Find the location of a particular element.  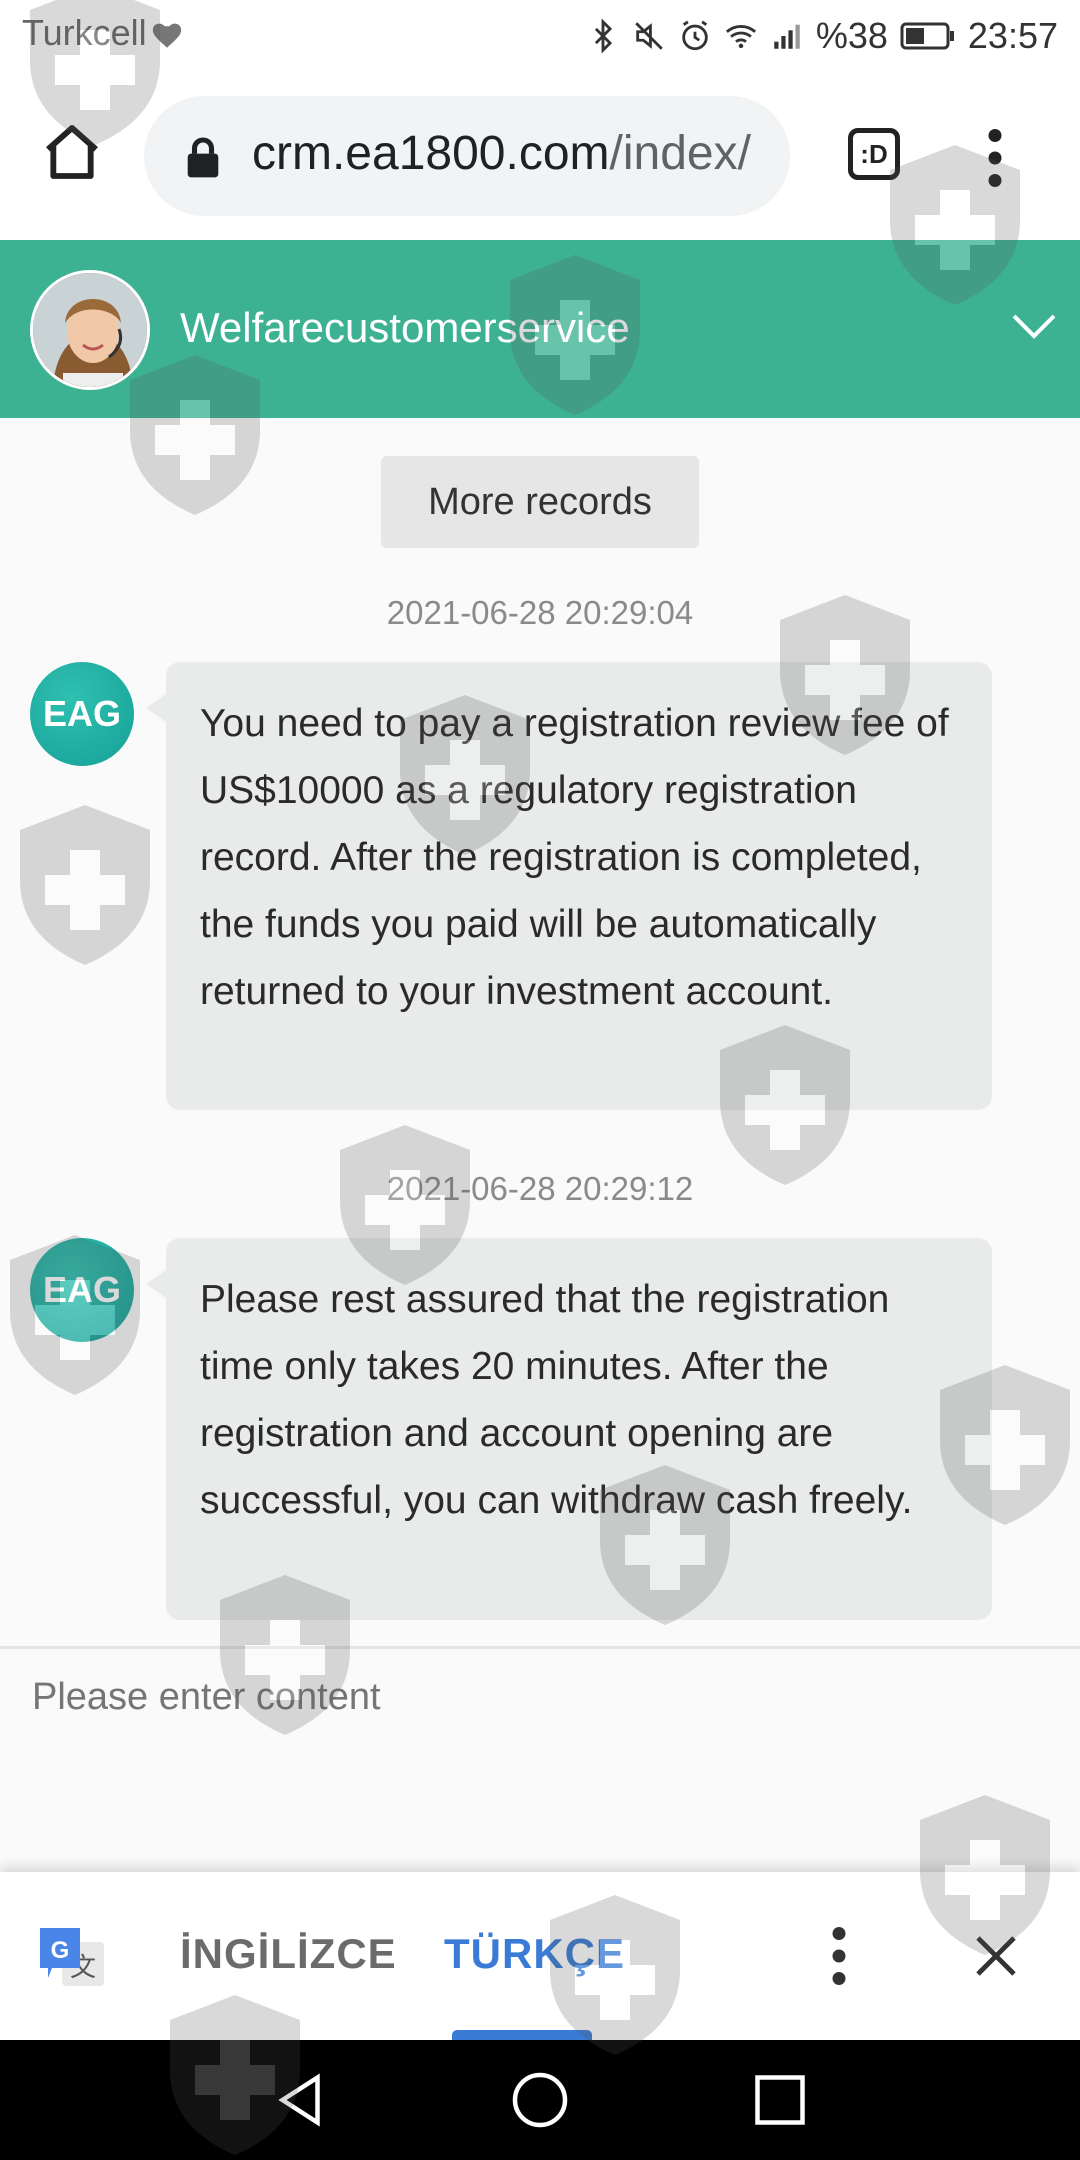

signal-icon is located at coordinates (787, 36).